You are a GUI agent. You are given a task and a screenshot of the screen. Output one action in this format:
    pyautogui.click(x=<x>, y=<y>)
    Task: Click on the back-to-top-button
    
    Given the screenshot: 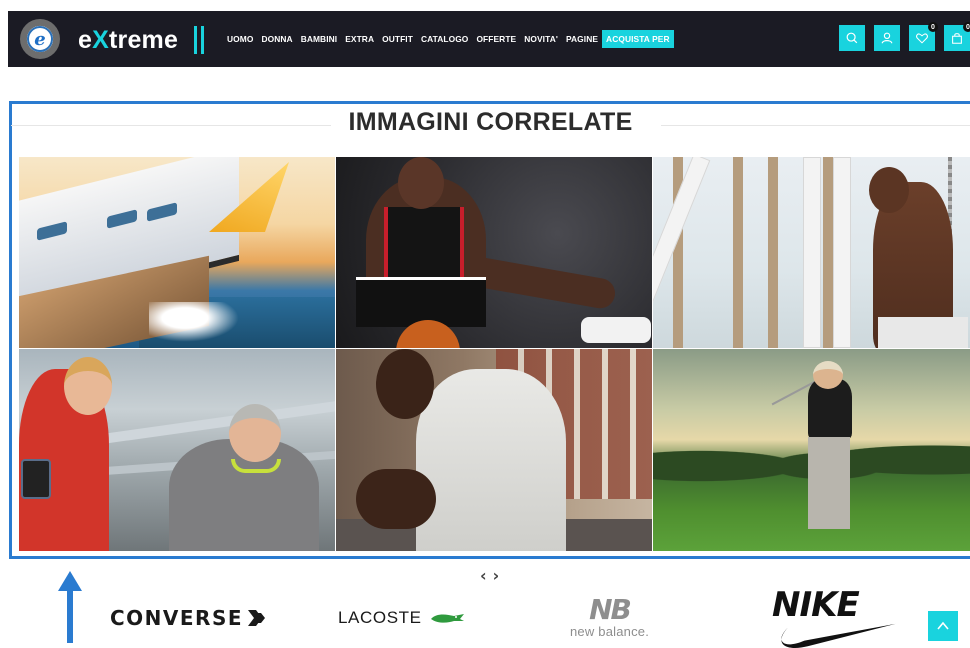 What is the action you would take?
    pyautogui.click(x=943, y=626)
    